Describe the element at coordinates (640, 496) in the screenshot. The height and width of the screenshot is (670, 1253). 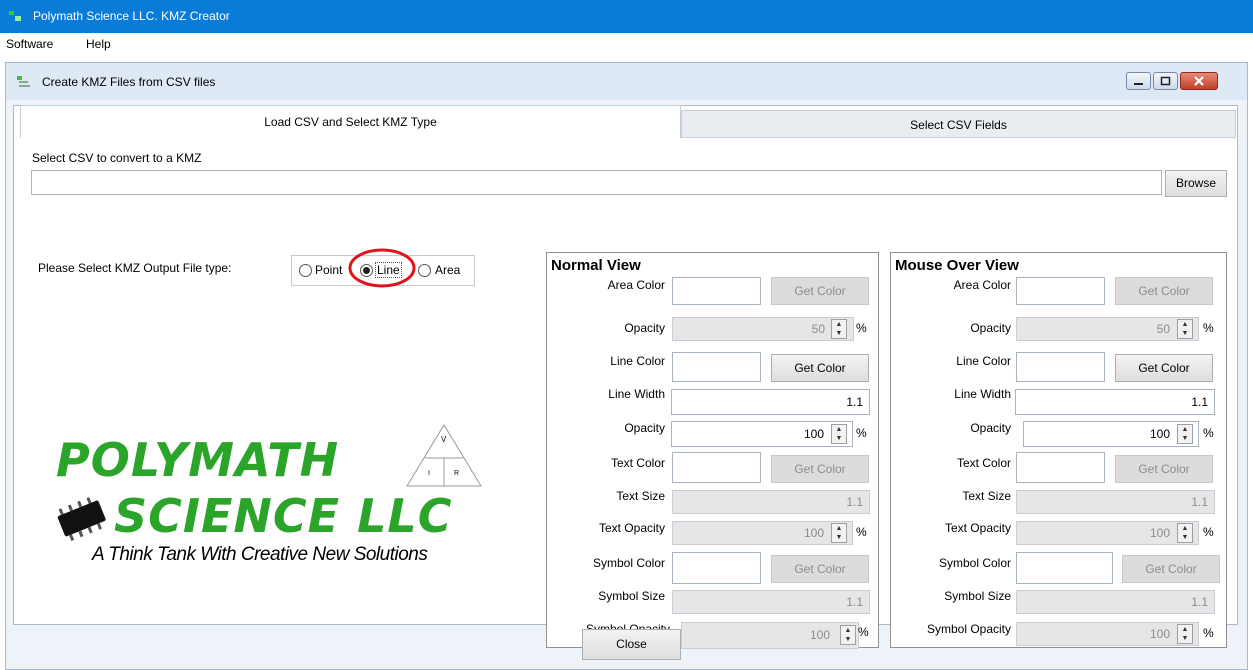
I see `n-text-size-label: Text Size` at that location.